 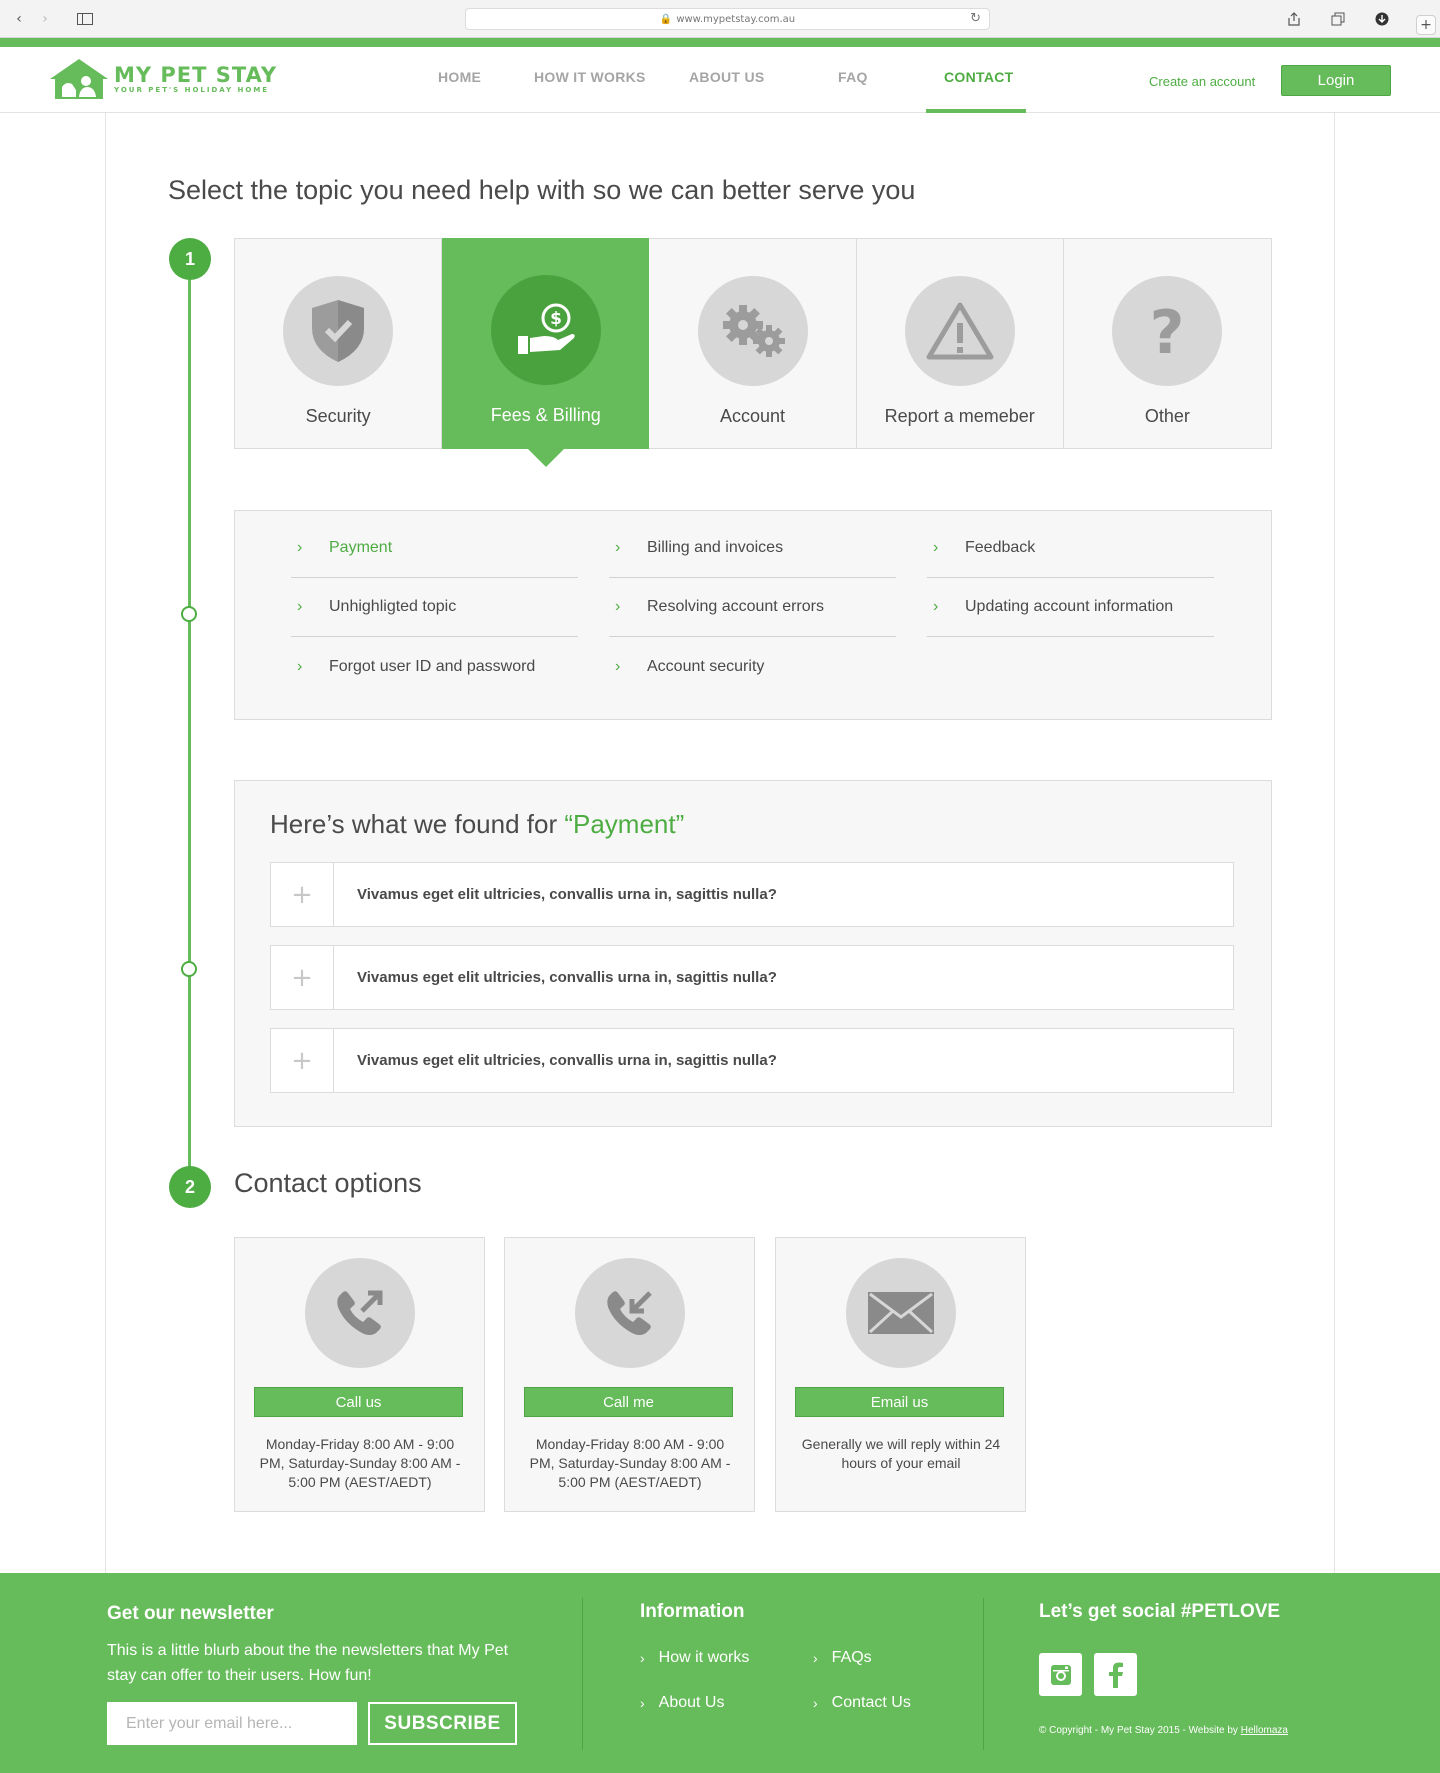 What do you see at coordinates (192, 90) in the screenshot?
I see `logo-tagline: YOUR PET'S HOLIDAY HOME` at bounding box center [192, 90].